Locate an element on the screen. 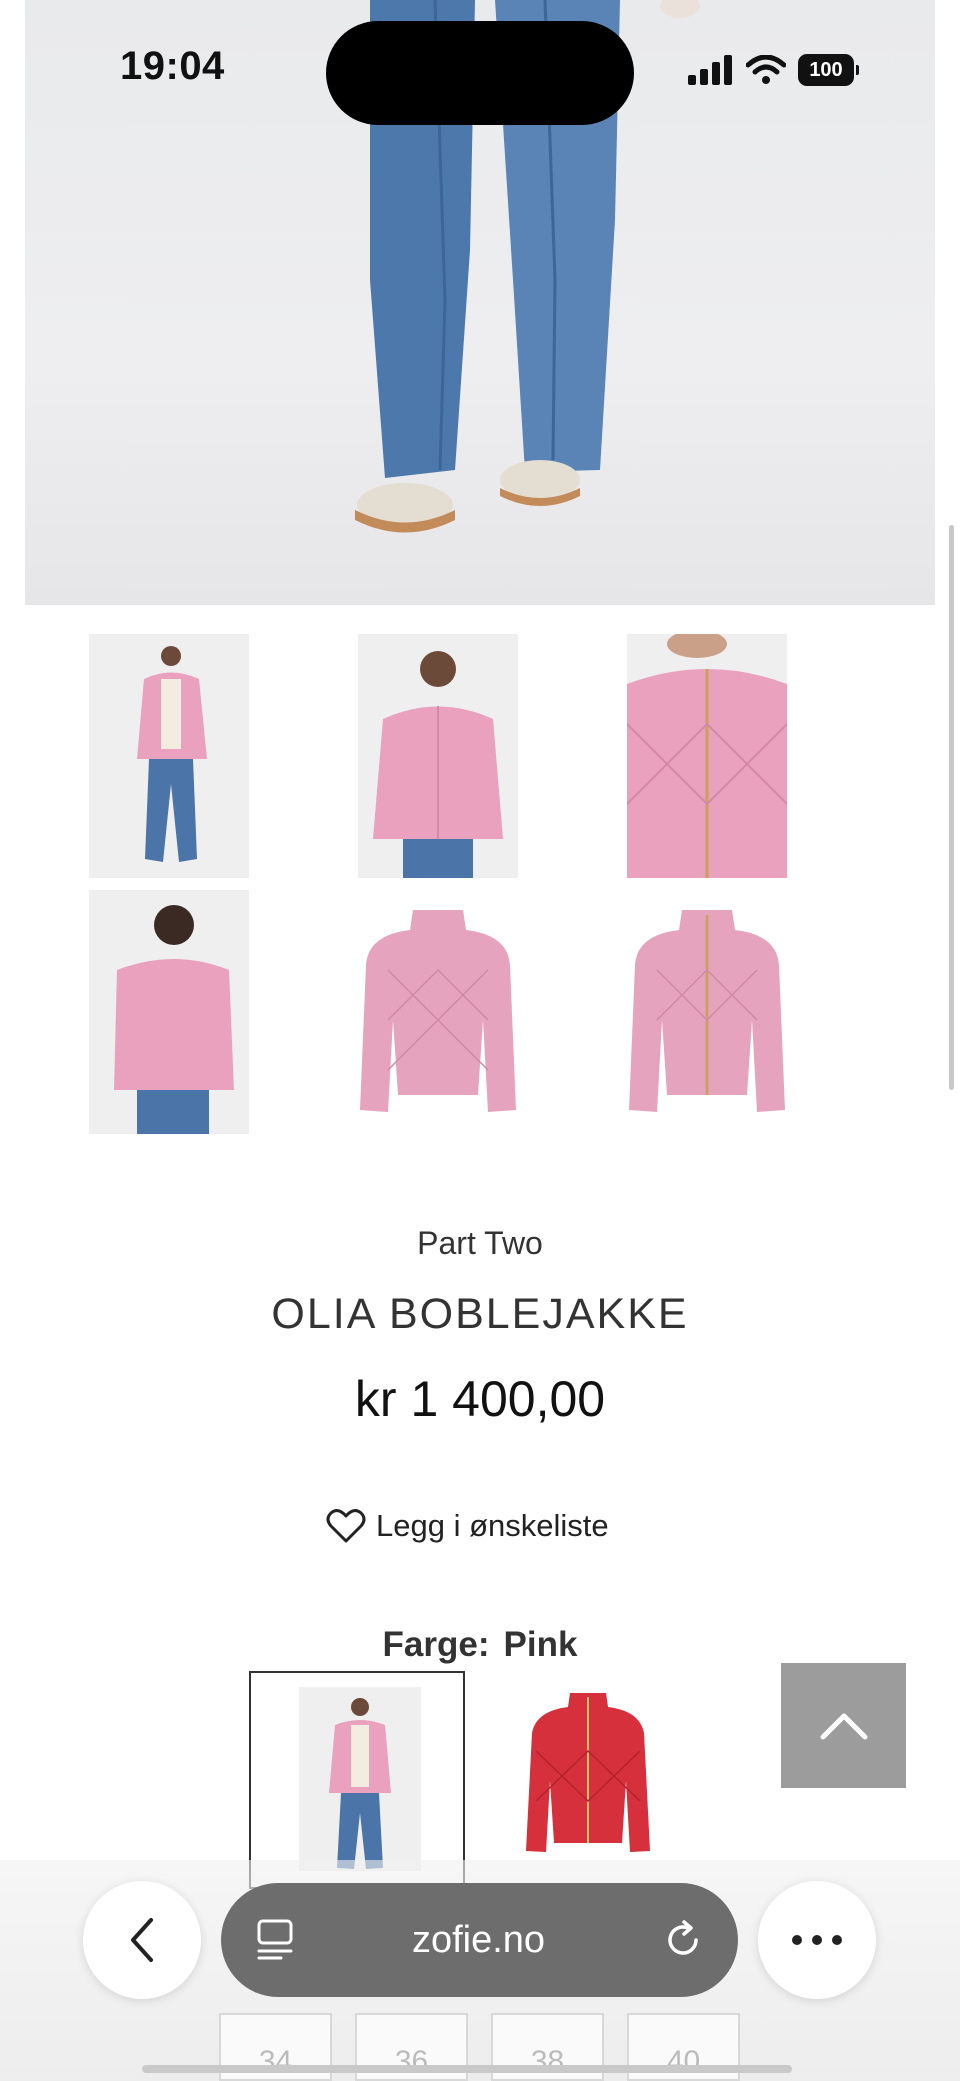  thumb-jacket-flat-front is located at coordinates (707, 1011).